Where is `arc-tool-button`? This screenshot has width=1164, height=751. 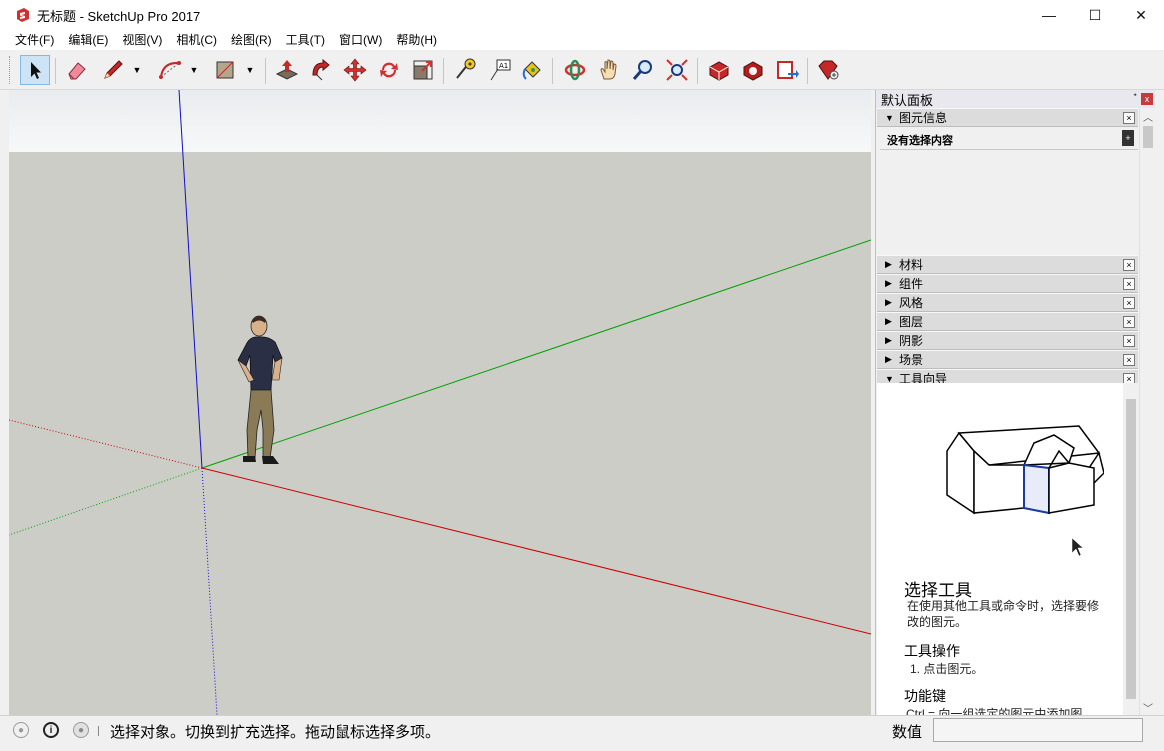
arc-tool-button is located at coordinates (170, 70).